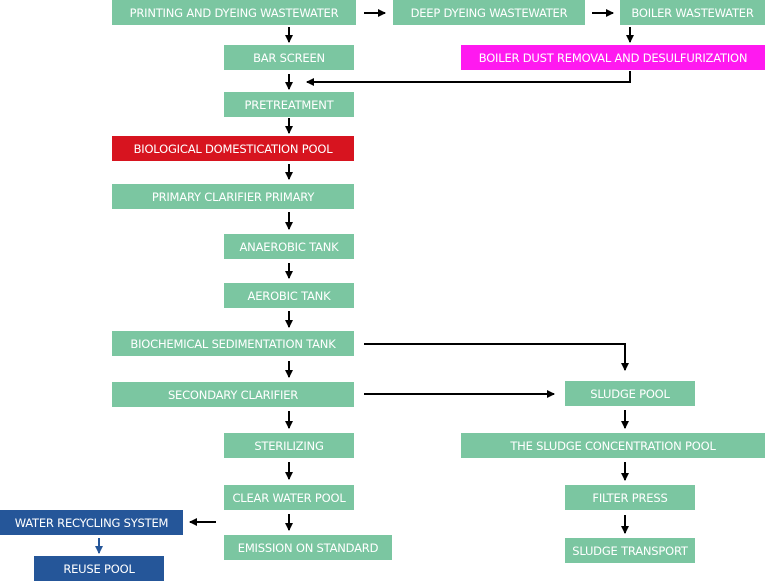 The image size is (765, 583). I want to click on node-boiler-dust-removal: BOILER DUST REMOVAL AND DESULFURIZATION, so click(613, 57).